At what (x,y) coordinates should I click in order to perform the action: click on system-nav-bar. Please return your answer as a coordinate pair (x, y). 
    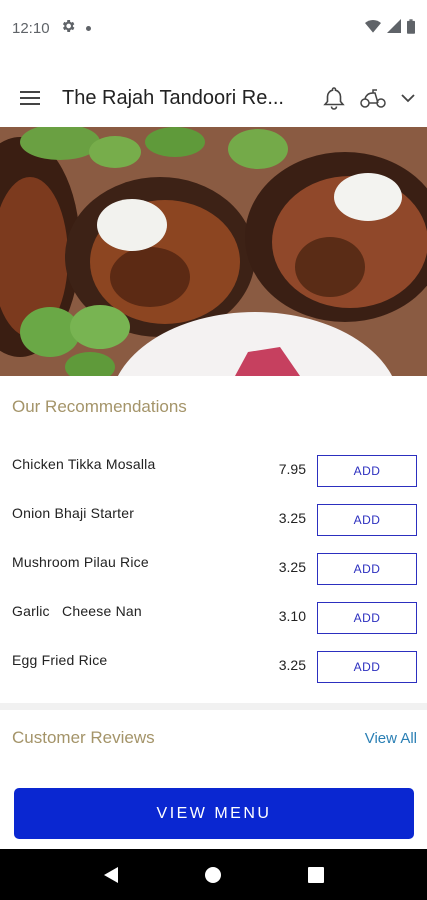
    Looking at the image, I should click on (213, 874).